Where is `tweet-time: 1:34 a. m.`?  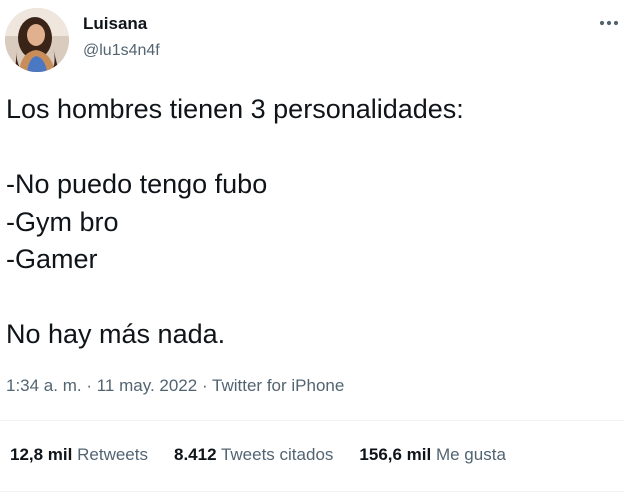
tweet-time: 1:34 a. m. is located at coordinates (44, 385).